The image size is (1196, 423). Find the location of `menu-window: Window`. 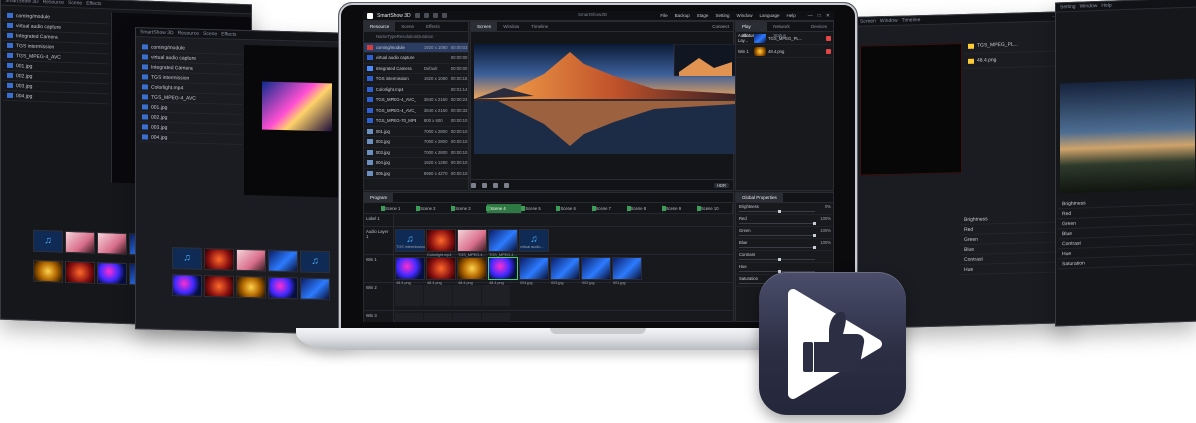

menu-window: Window is located at coordinates (744, 15).